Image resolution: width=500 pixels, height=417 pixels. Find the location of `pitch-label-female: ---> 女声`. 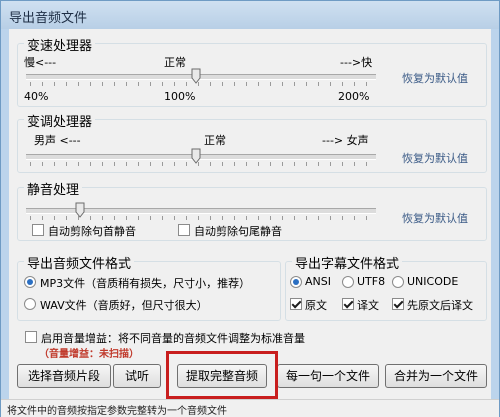

pitch-label-female: ---> 女声 is located at coordinates (345, 140).